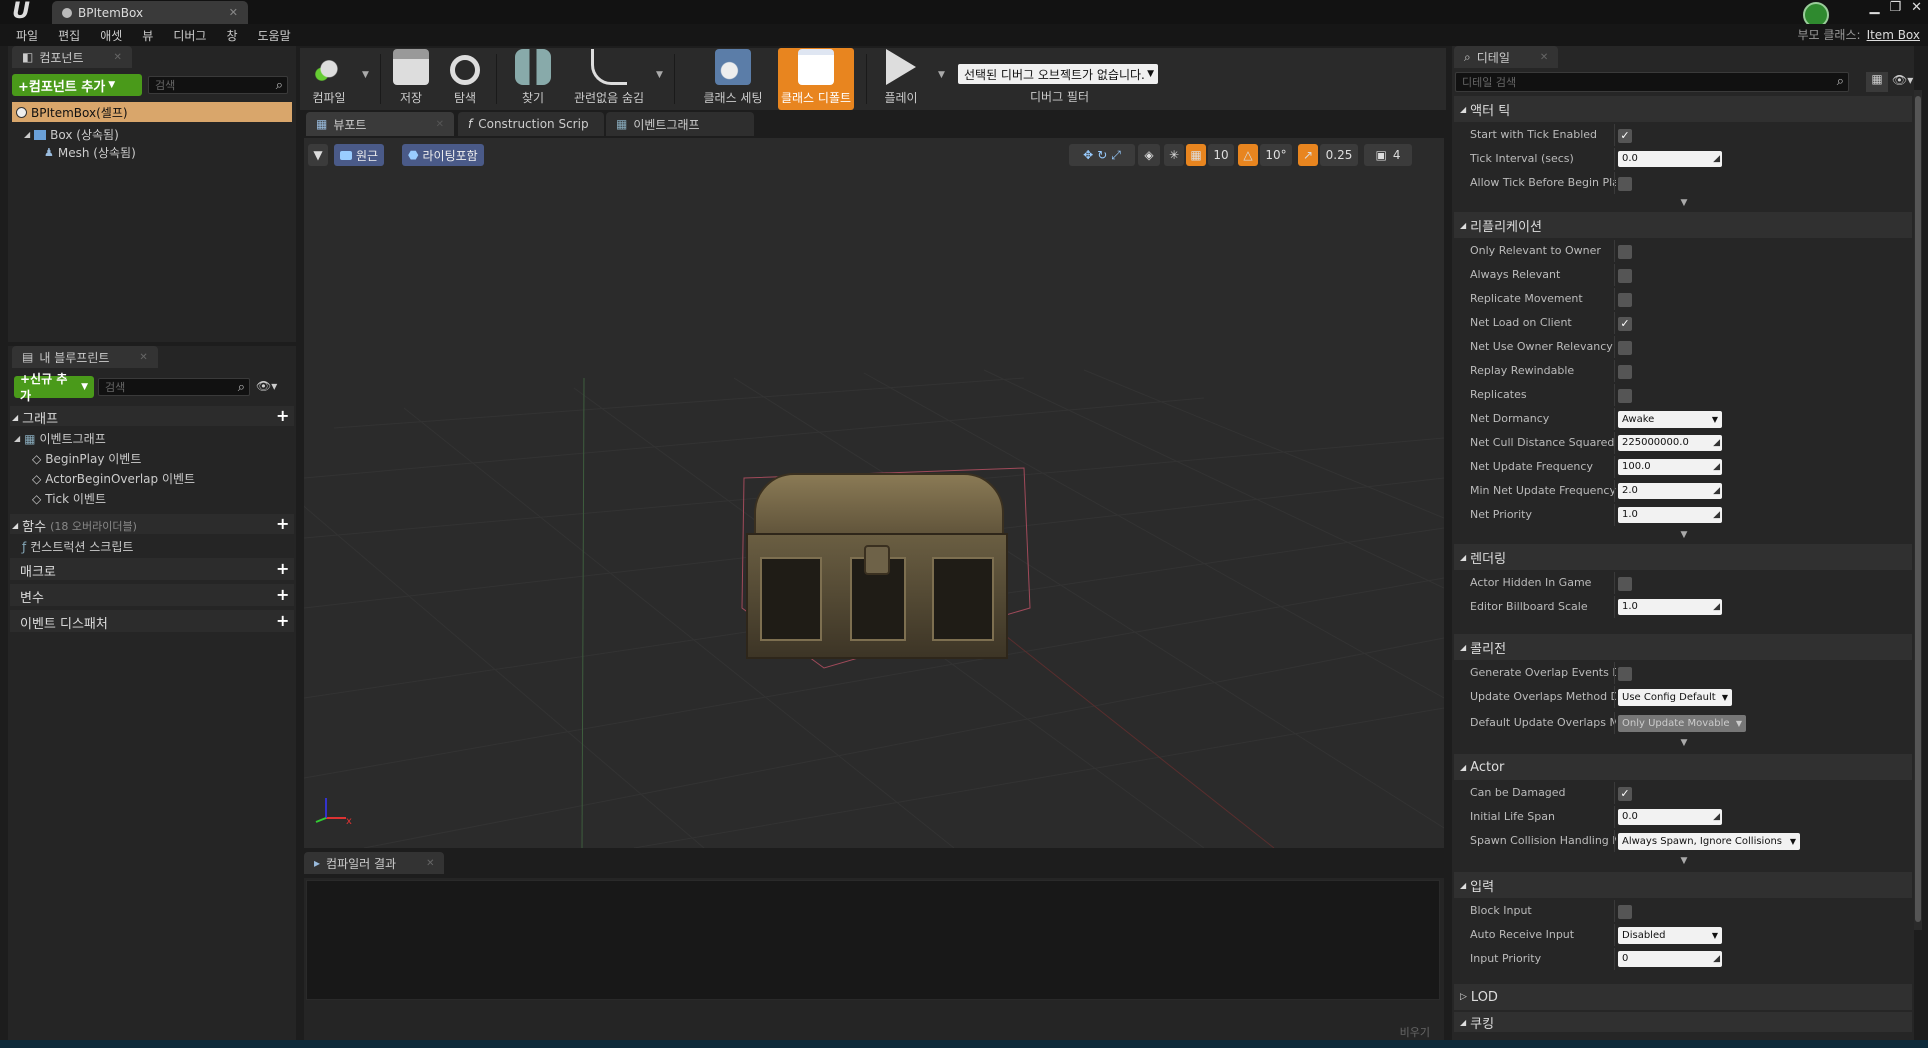 This screenshot has width=1928, height=1048. I want to click on compiler-results-tab: ▸ 컴파일러 결과 ✕, so click(374, 863).